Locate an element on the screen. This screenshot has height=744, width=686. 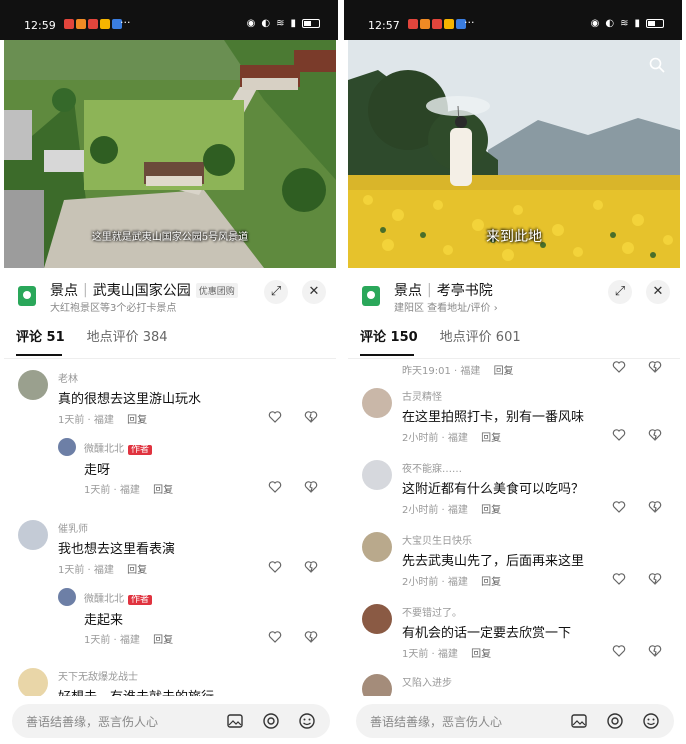
comment-author: 天下无敌爆龙战士 is located at coordinates (98, 675).